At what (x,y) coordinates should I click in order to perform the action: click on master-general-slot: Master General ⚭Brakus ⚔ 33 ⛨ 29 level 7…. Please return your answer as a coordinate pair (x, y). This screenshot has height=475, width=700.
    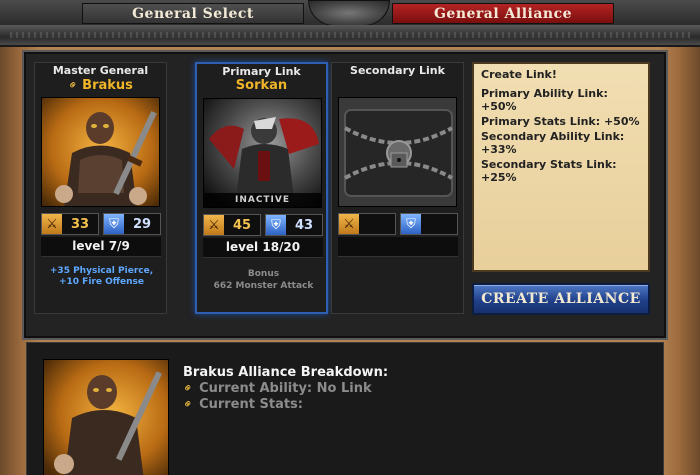
    Looking at the image, I should click on (100, 188).